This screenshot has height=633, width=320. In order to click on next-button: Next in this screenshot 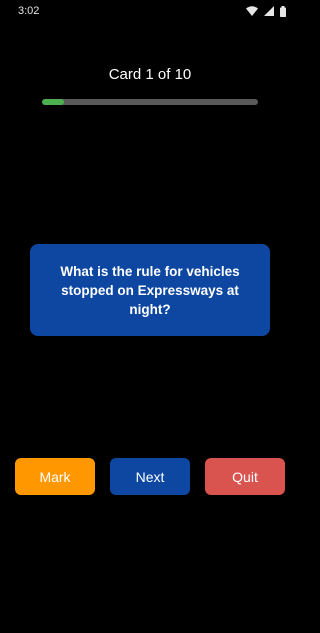, I will do `click(150, 476)`.